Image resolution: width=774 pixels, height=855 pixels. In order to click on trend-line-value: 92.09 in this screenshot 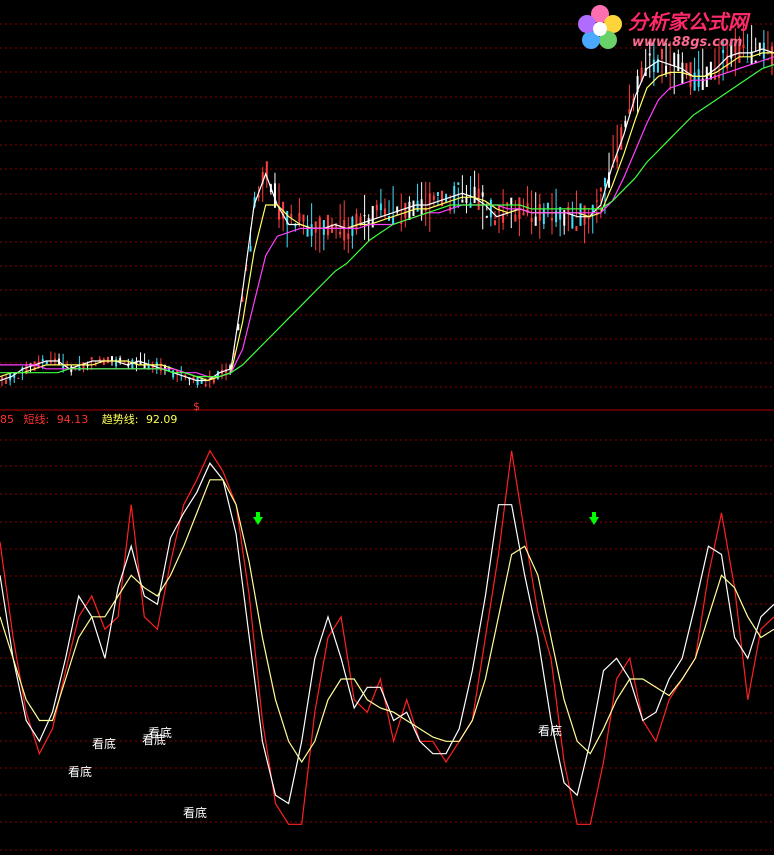, I will do `click(161, 419)`.